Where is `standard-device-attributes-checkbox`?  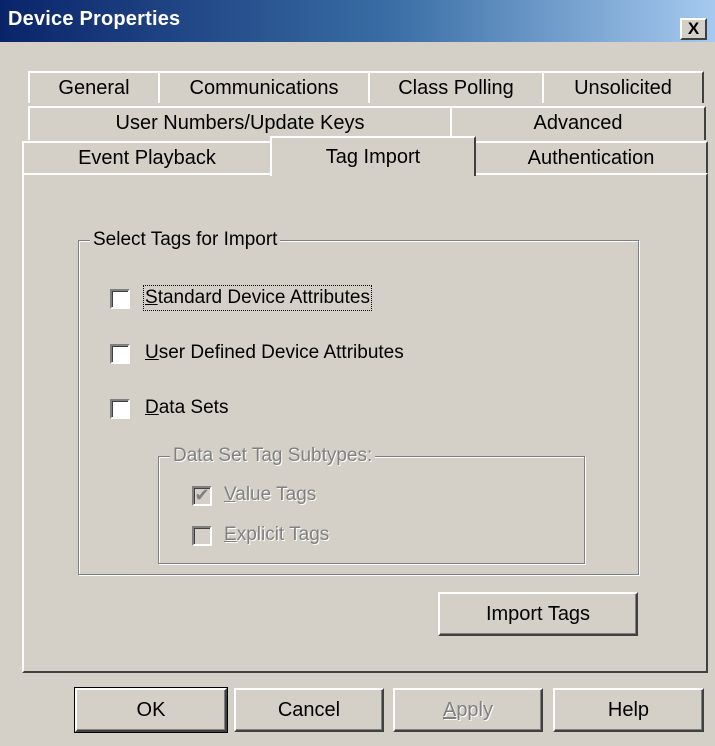 standard-device-attributes-checkbox is located at coordinates (120, 299).